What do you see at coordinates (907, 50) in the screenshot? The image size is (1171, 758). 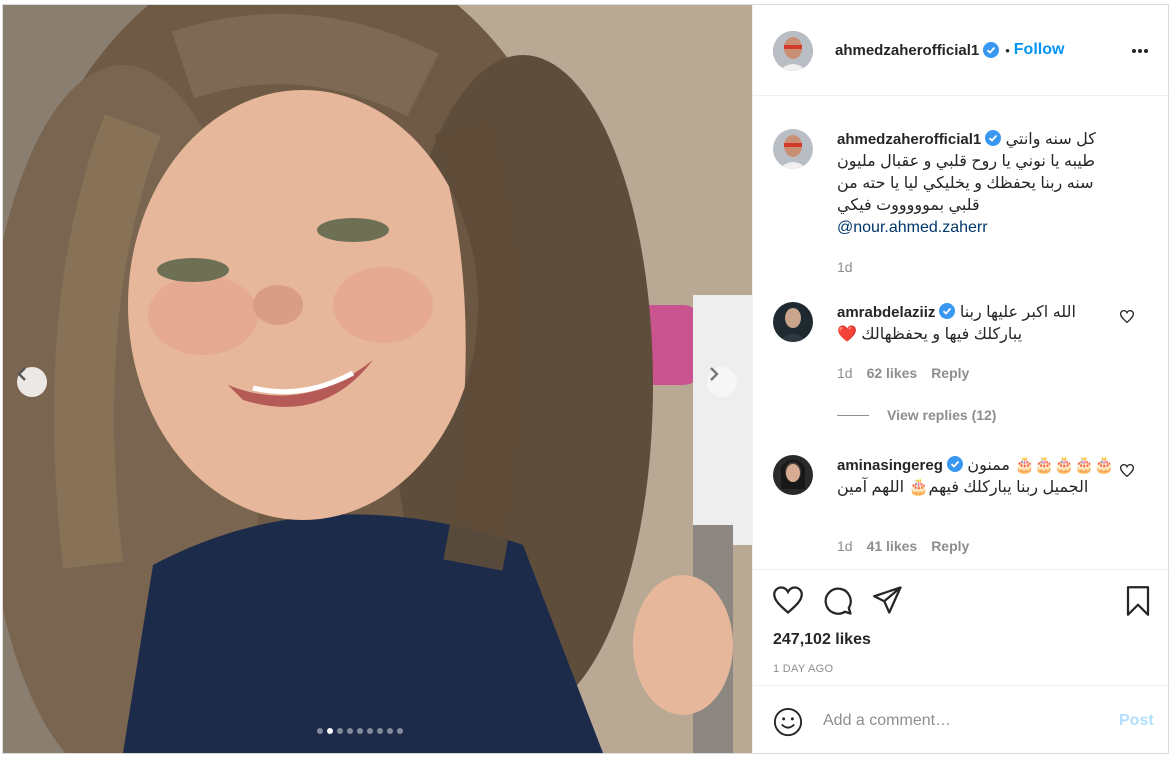 I see `author-username: ahmedzaherofficial1` at bounding box center [907, 50].